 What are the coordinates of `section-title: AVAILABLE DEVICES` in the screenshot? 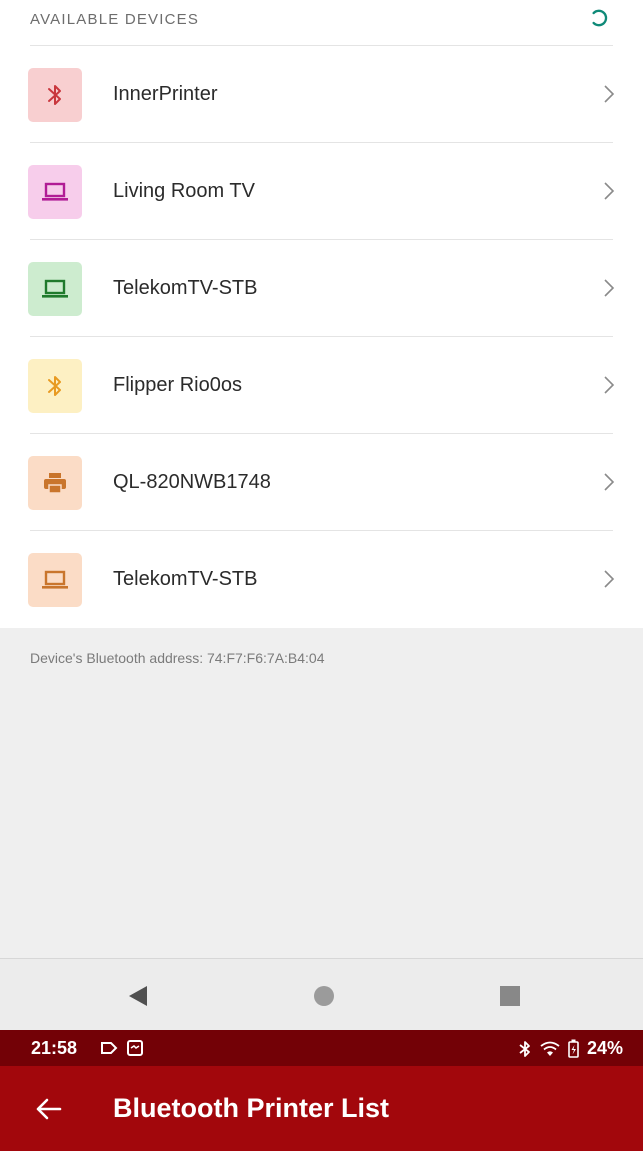 It's located at (115, 19).